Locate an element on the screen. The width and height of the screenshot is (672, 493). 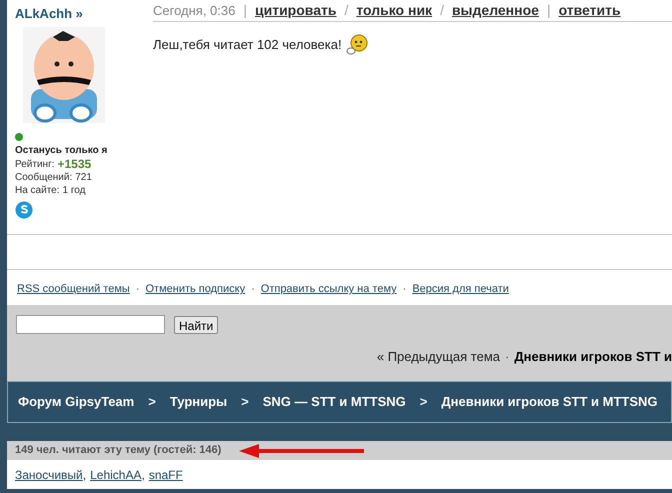
topic-link: Отменить подписку is located at coordinates (195, 289).